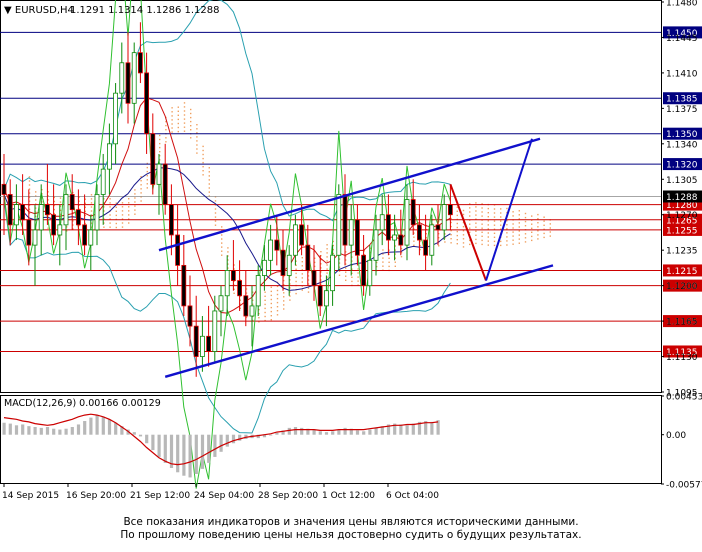 Image resolution: width=702 pixels, height=552 pixels. Describe the element at coordinates (682, 145) in the screenshot. I see `y-tick-label: 1.1340` at that location.